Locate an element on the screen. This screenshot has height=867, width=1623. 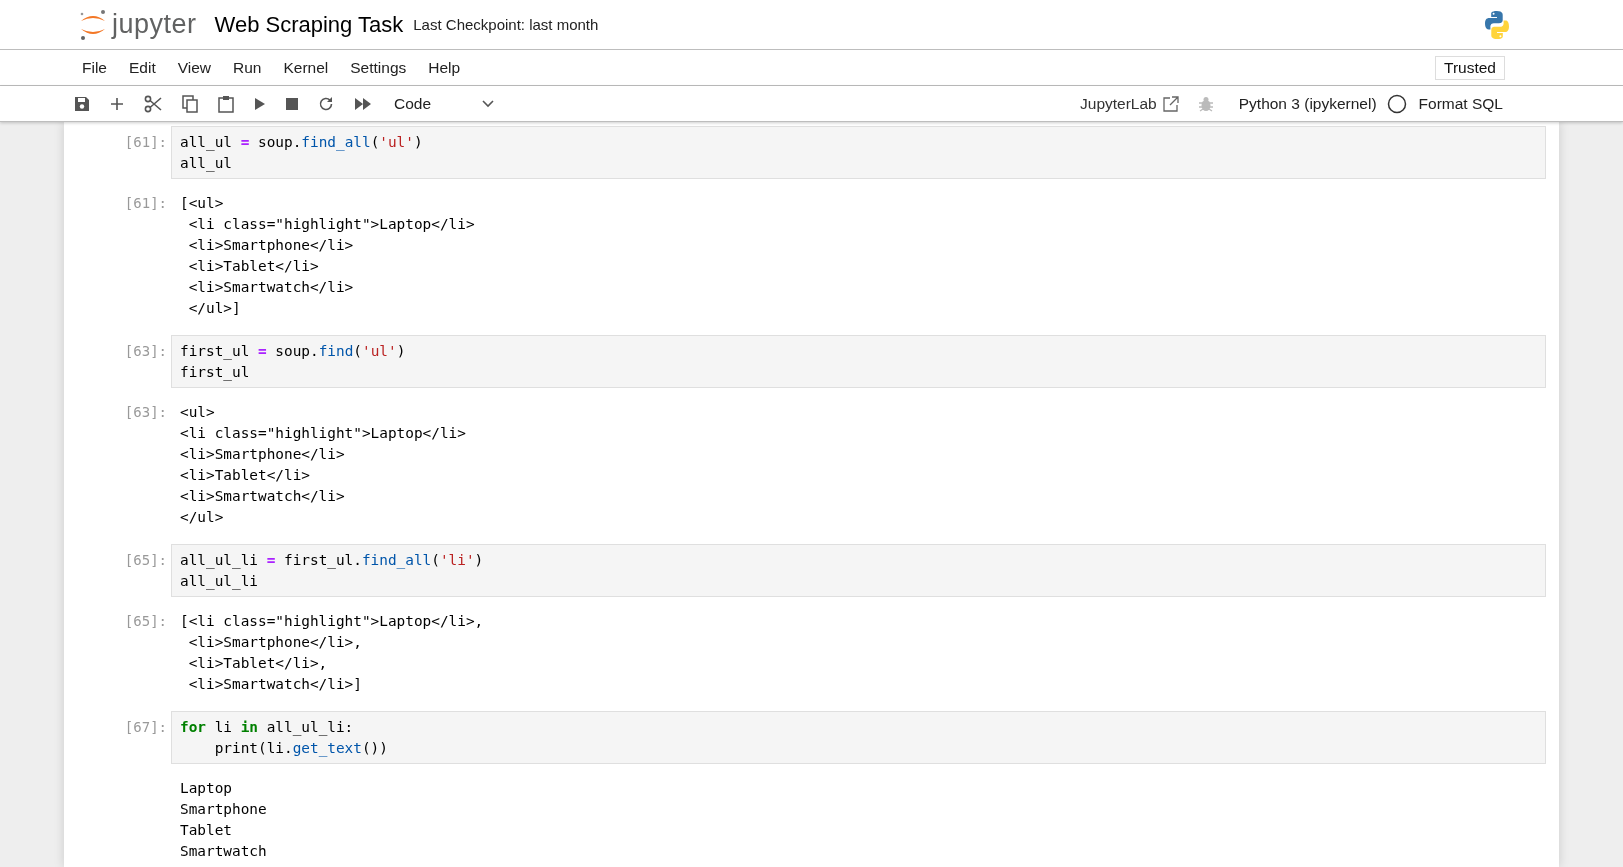
output-line: Laptop is located at coordinates (206, 788).